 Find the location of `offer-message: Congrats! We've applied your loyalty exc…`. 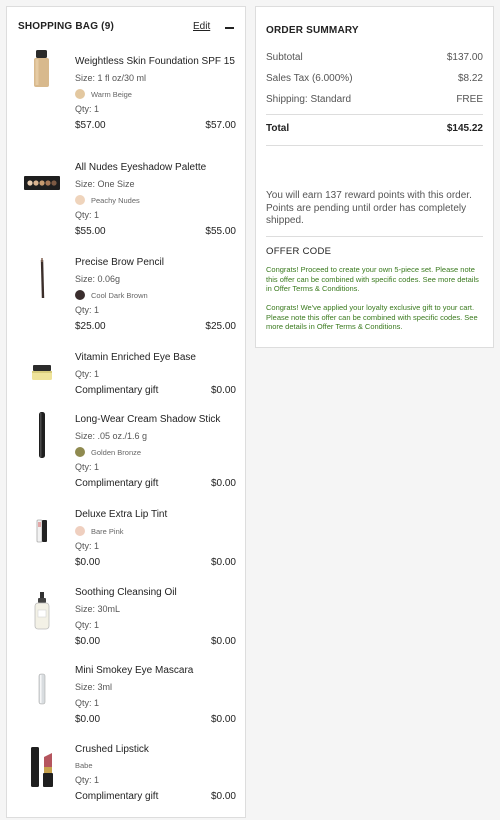

offer-message: Congrats! We've applied your loyalty exc… is located at coordinates (372, 317).